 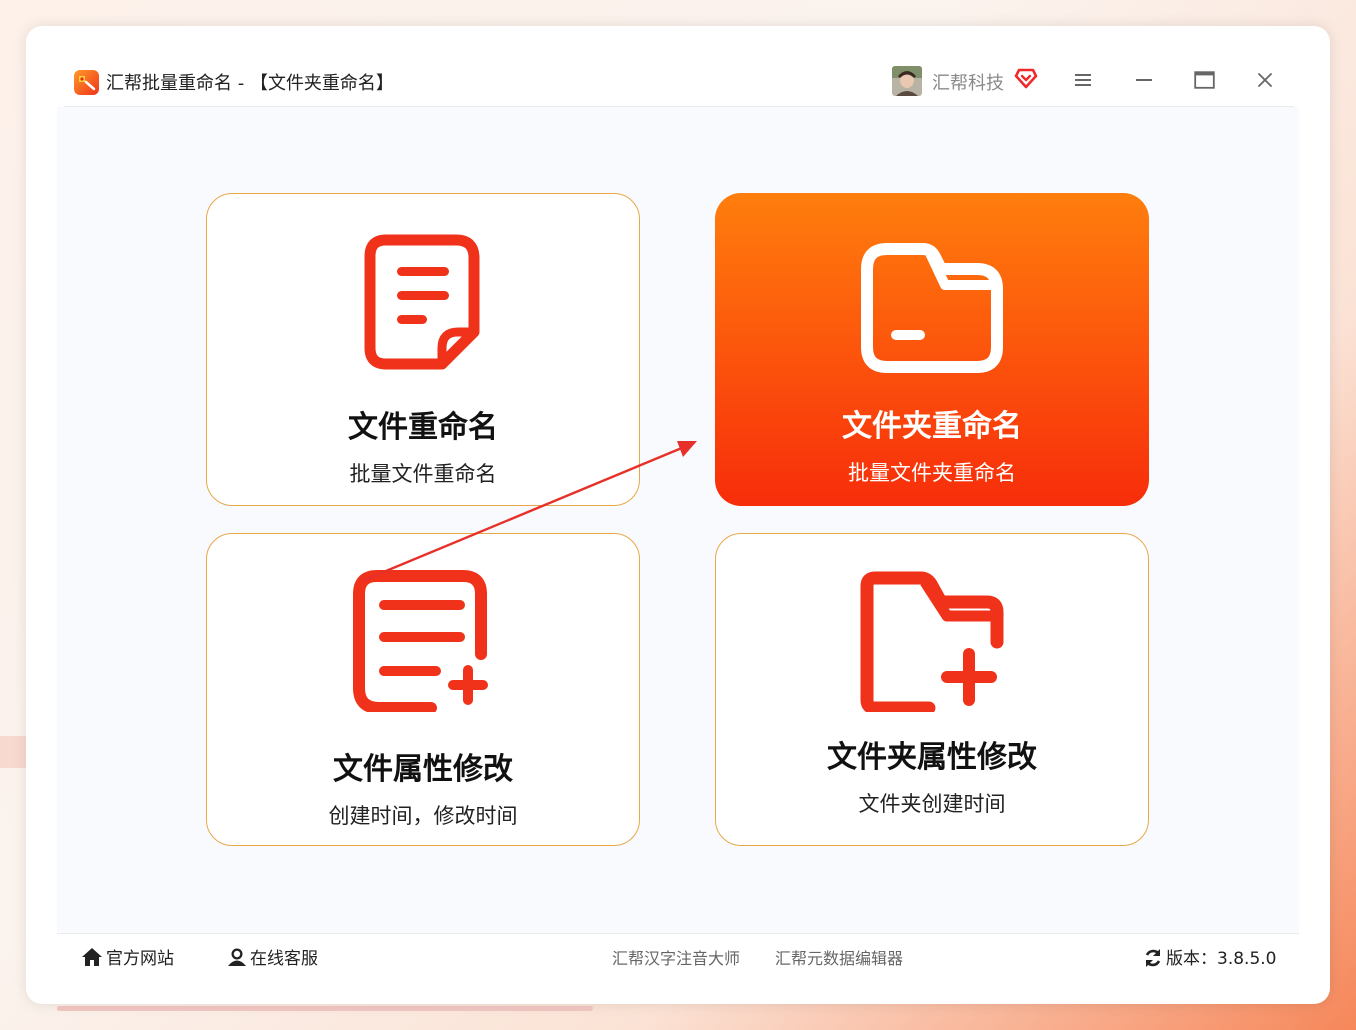 I want to click on card-subtitle: 创建时间，修改时间, so click(x=423, y=816).